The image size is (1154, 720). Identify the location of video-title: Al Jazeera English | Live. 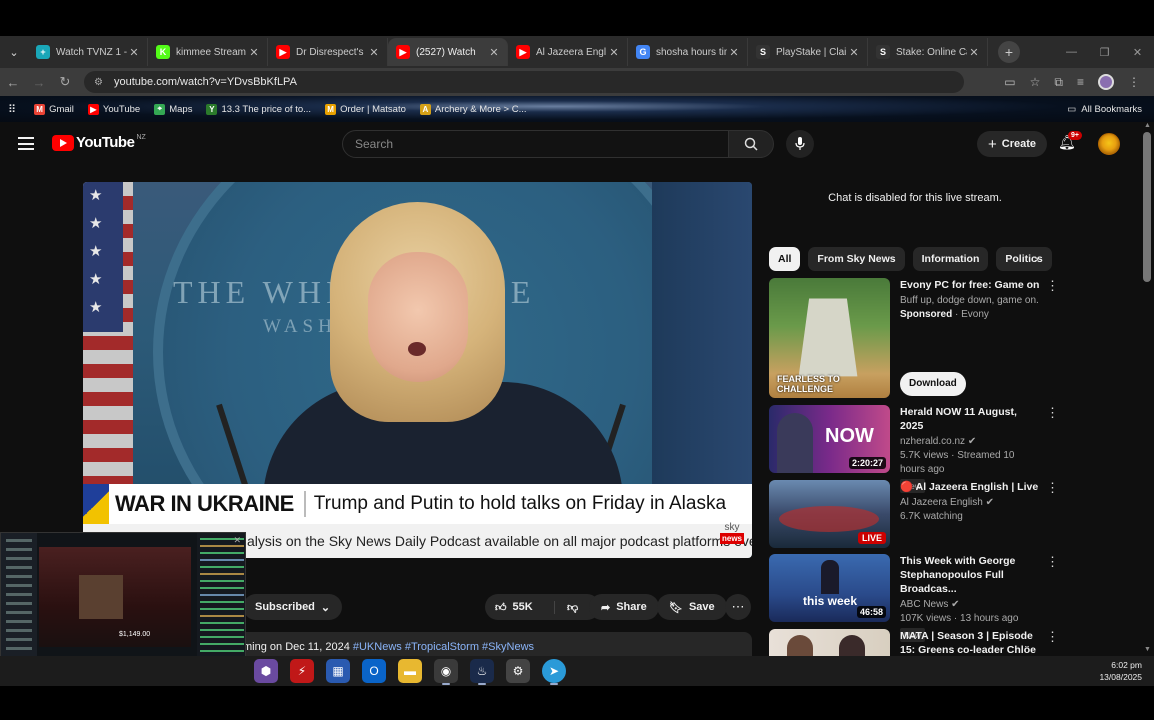
(977, 487).